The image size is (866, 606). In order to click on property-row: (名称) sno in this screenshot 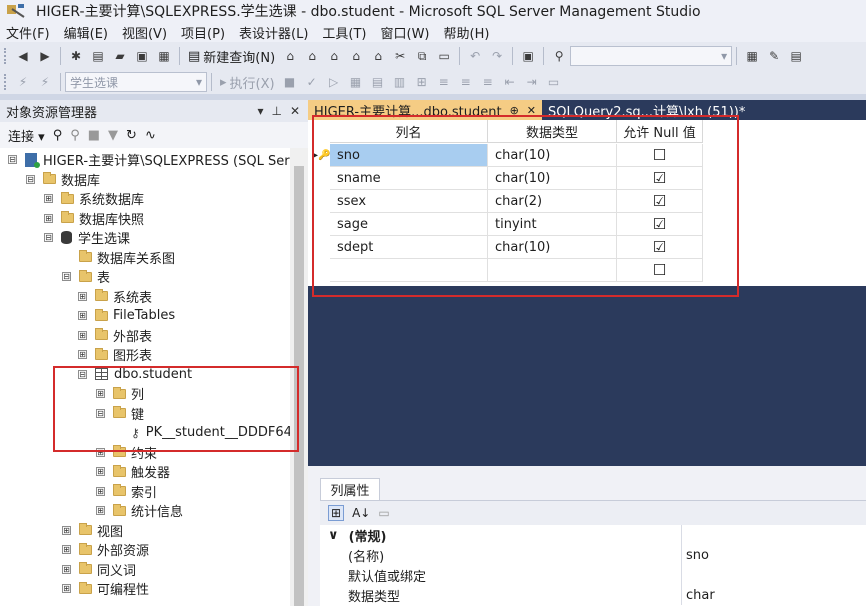, I will do `click(593, 555)`.